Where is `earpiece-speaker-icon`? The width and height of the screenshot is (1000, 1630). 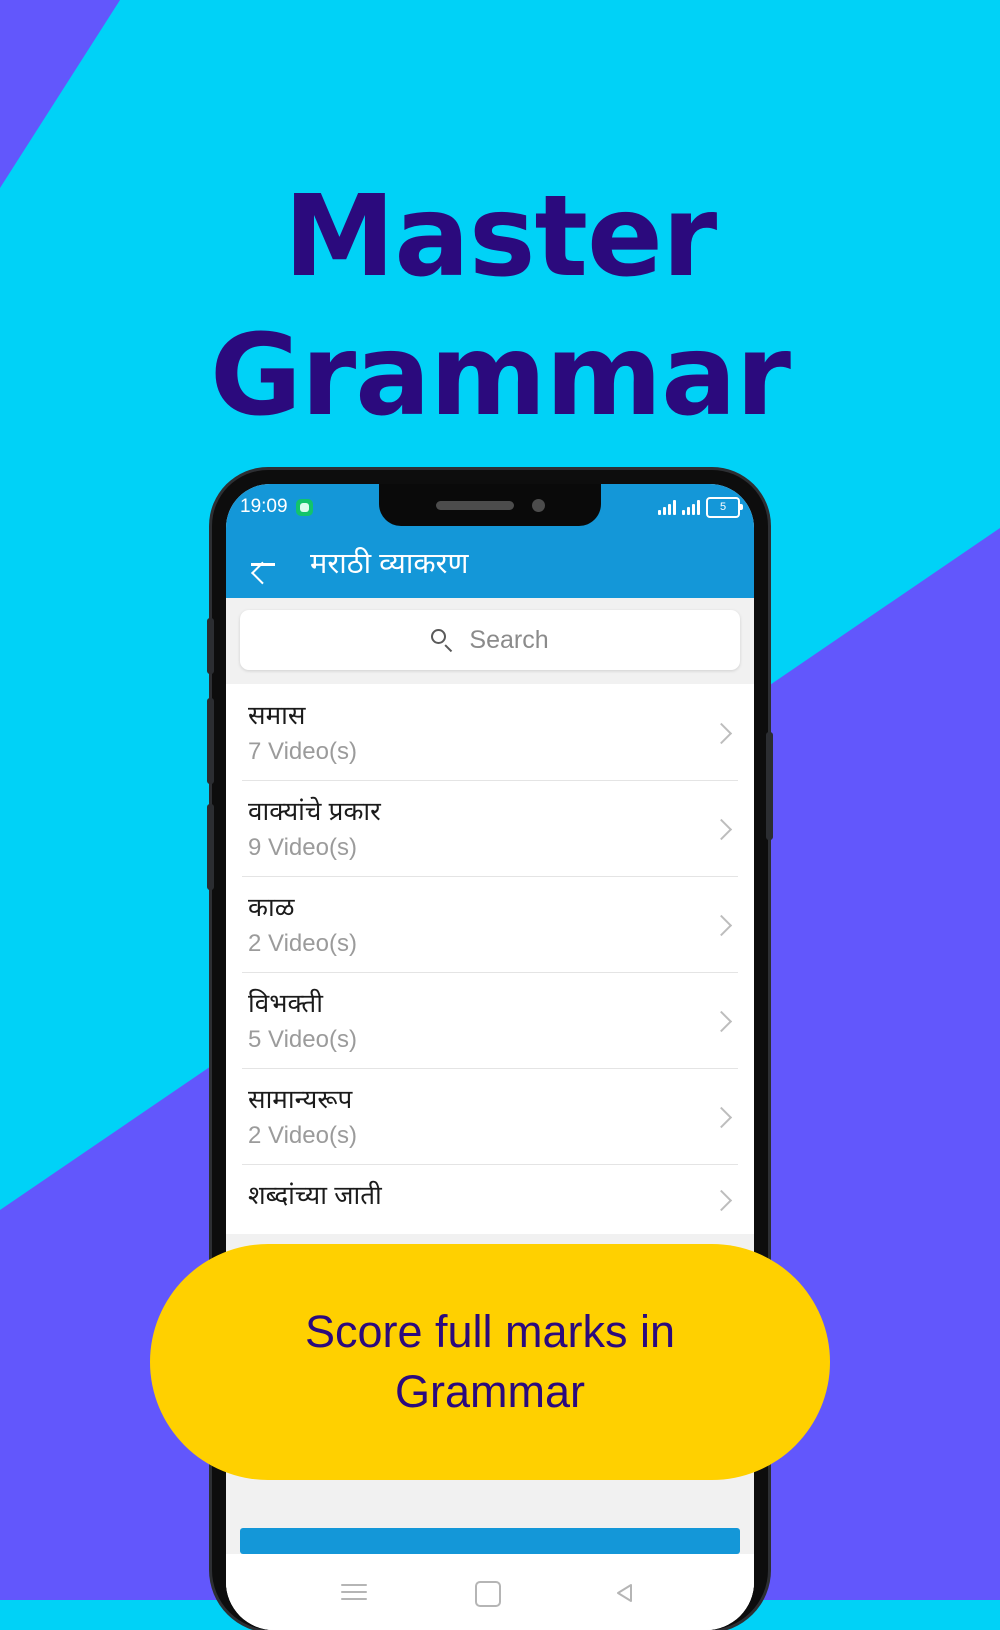 earpiece-speaker-icon is located at coordinates (474, 505).